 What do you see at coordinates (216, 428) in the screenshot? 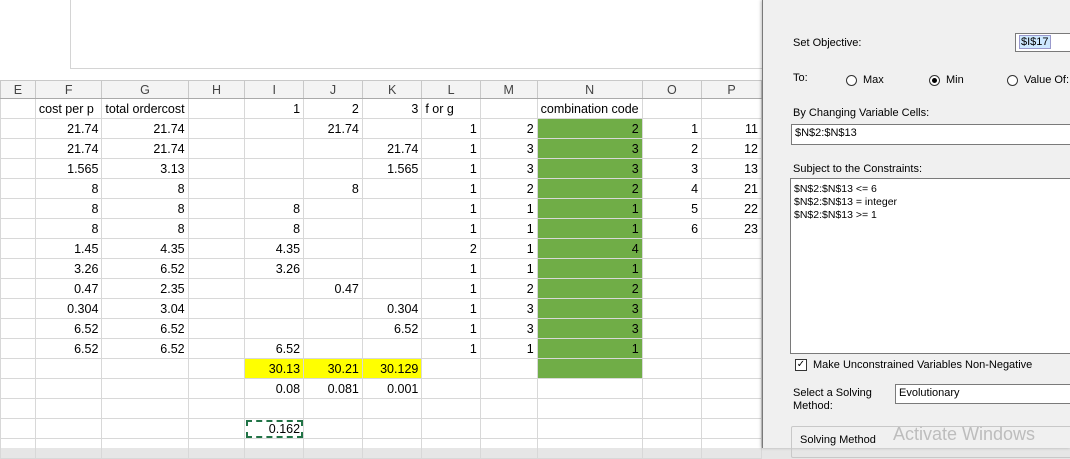
I see `cell-h17` at bounding box center [216, 428].